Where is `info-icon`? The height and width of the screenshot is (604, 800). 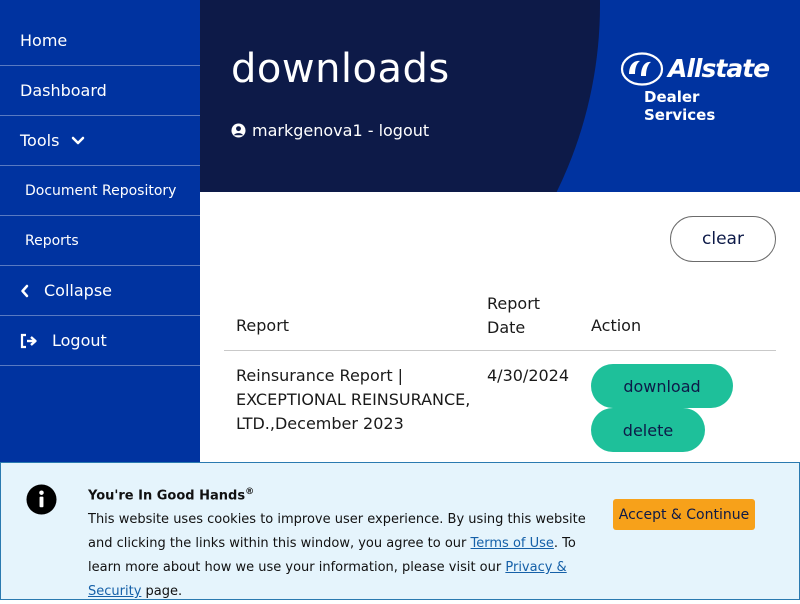 info-icon is located at coordinates (41, 501).